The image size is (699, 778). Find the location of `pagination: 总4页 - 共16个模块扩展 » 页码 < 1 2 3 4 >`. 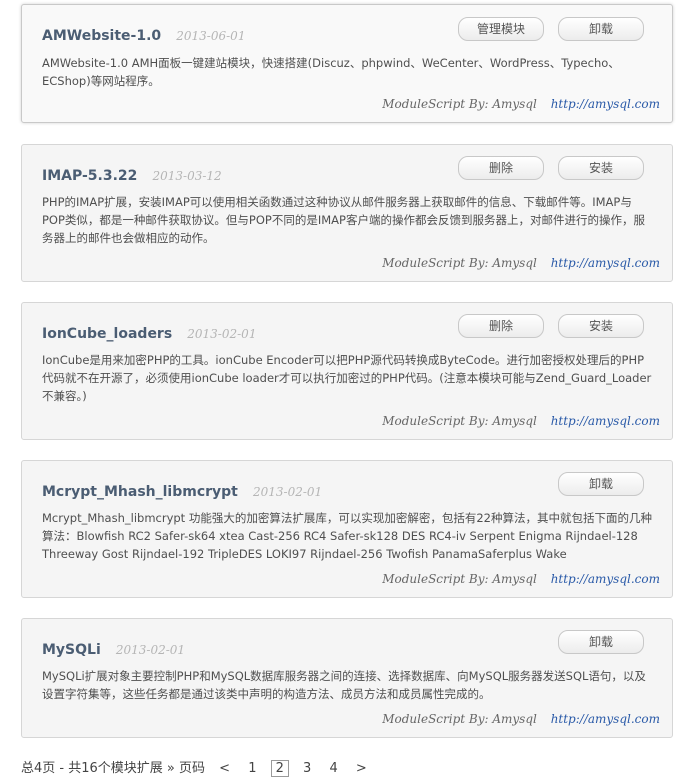

pagination: 总4页 - 共16个模块扩展 » 页码 < 1 2 3 4 > is located at coordinates (196, 767).